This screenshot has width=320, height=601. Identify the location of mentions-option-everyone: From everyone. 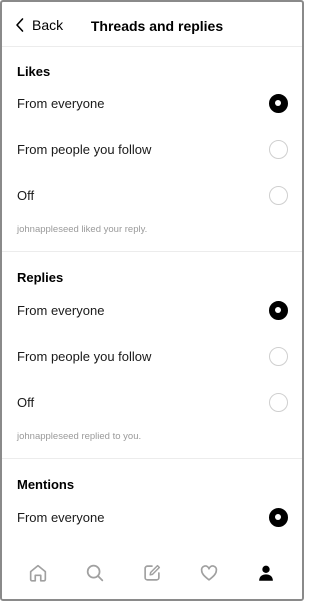
(152, 518).